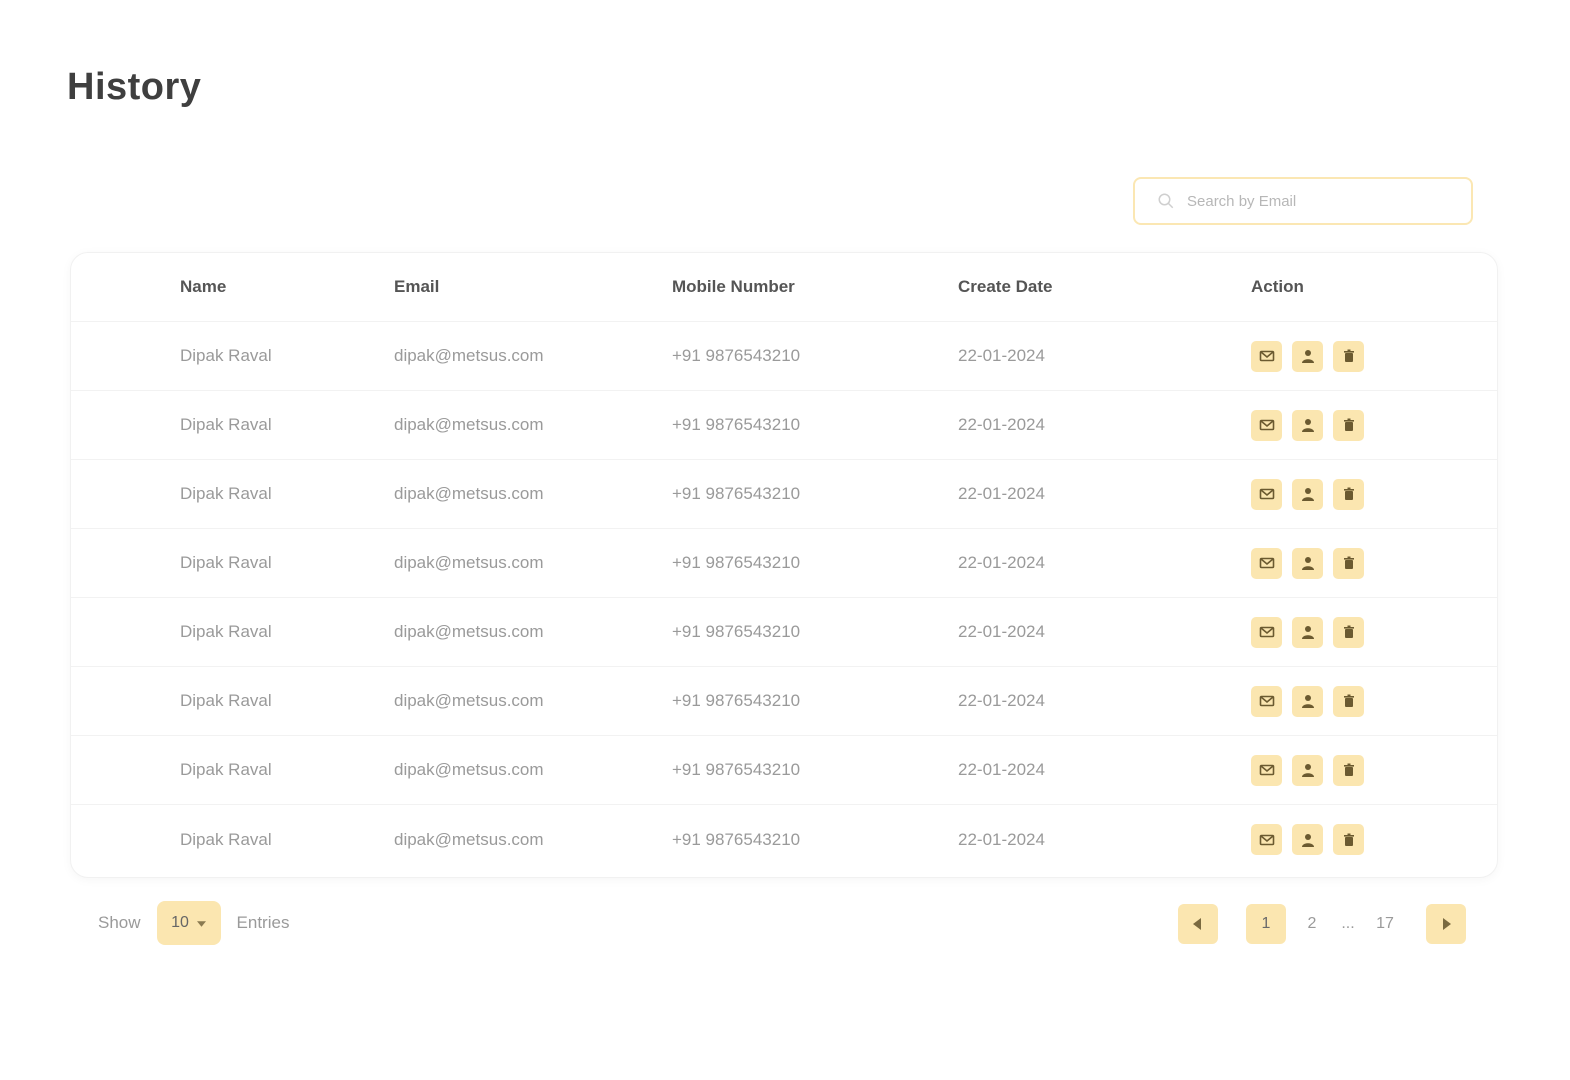 The width and height of the screenshot is (1570, 1080). I want to click on pagination: 1 2 ... 17, so click(1323, 924).